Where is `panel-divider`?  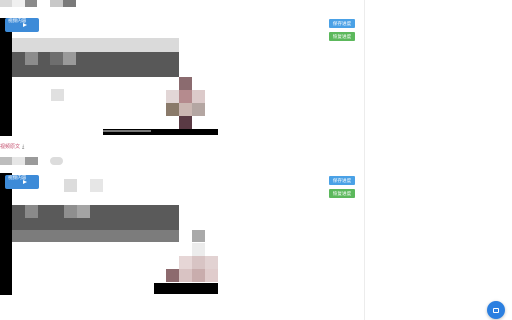
panel-divider is located at coordinates (364, 160).